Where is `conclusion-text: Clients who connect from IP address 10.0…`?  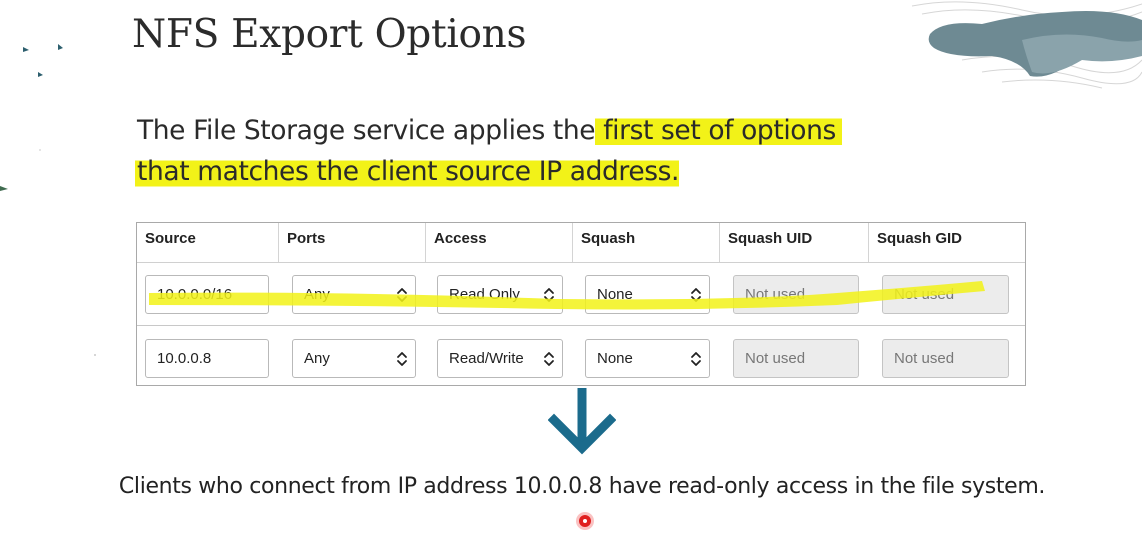
conclusion-text: Clients who connect from IP address 10.0… is located at coordinates (582, 486).